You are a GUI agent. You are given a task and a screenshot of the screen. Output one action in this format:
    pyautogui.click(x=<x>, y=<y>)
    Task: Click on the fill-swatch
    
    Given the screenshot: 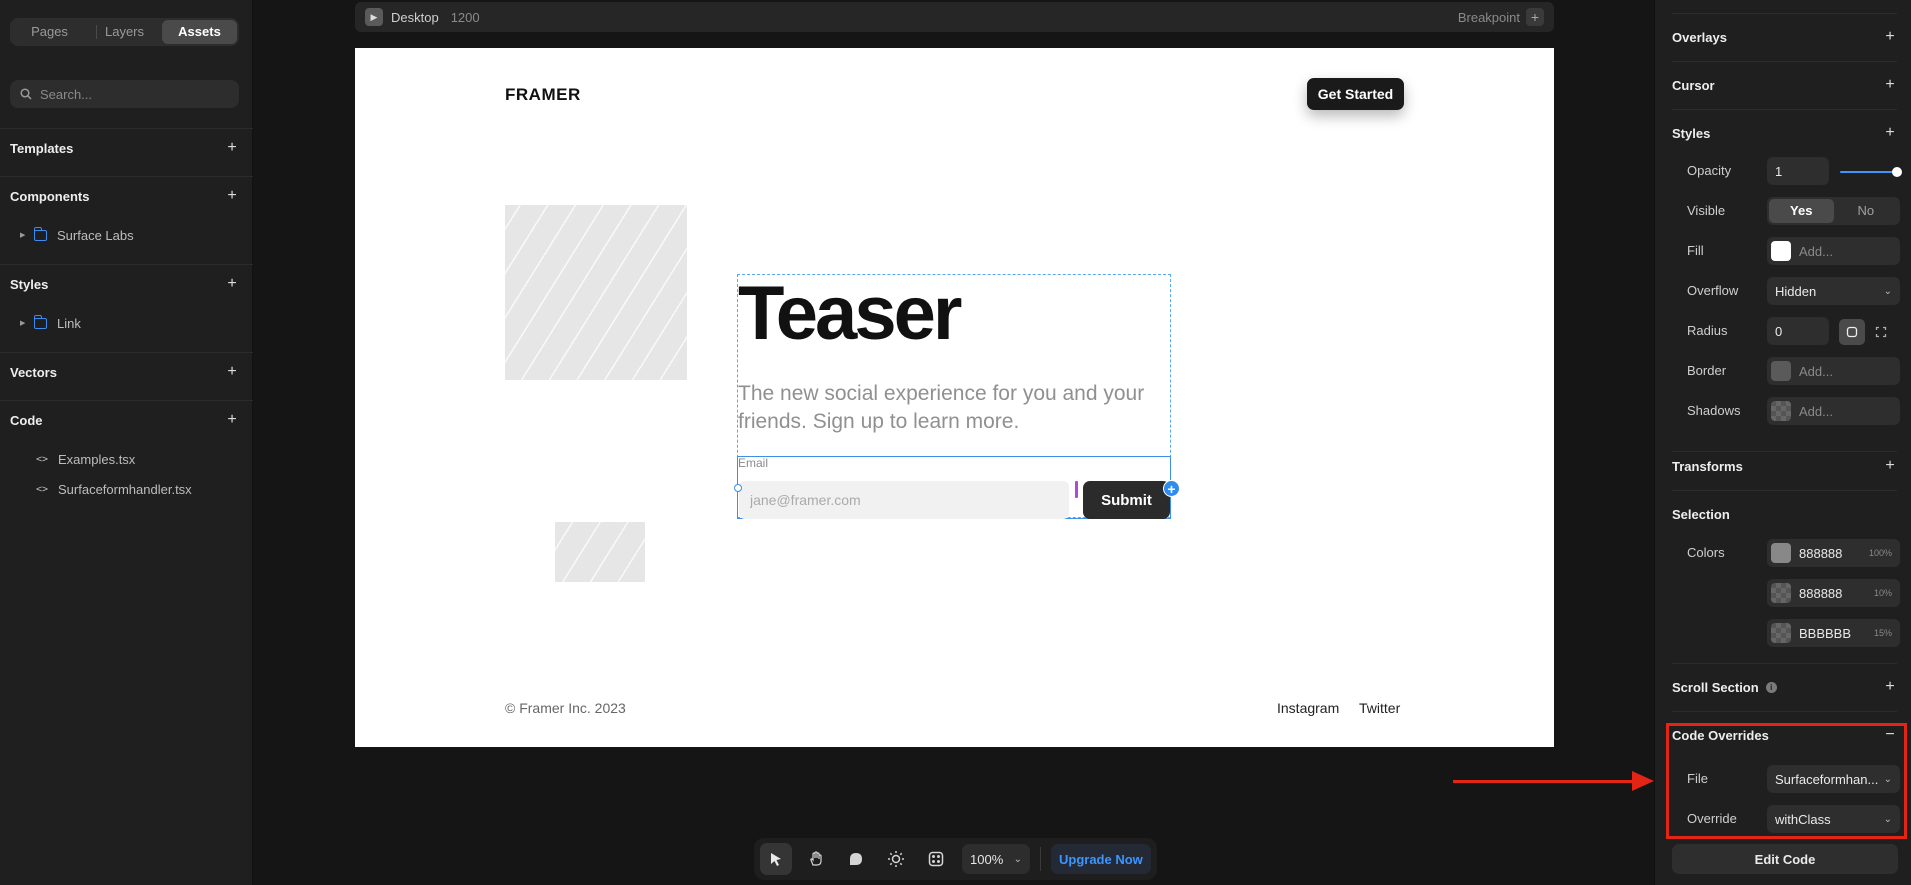 What is the action you would take?
    pyautogui.click(x=1781, y=251)
    